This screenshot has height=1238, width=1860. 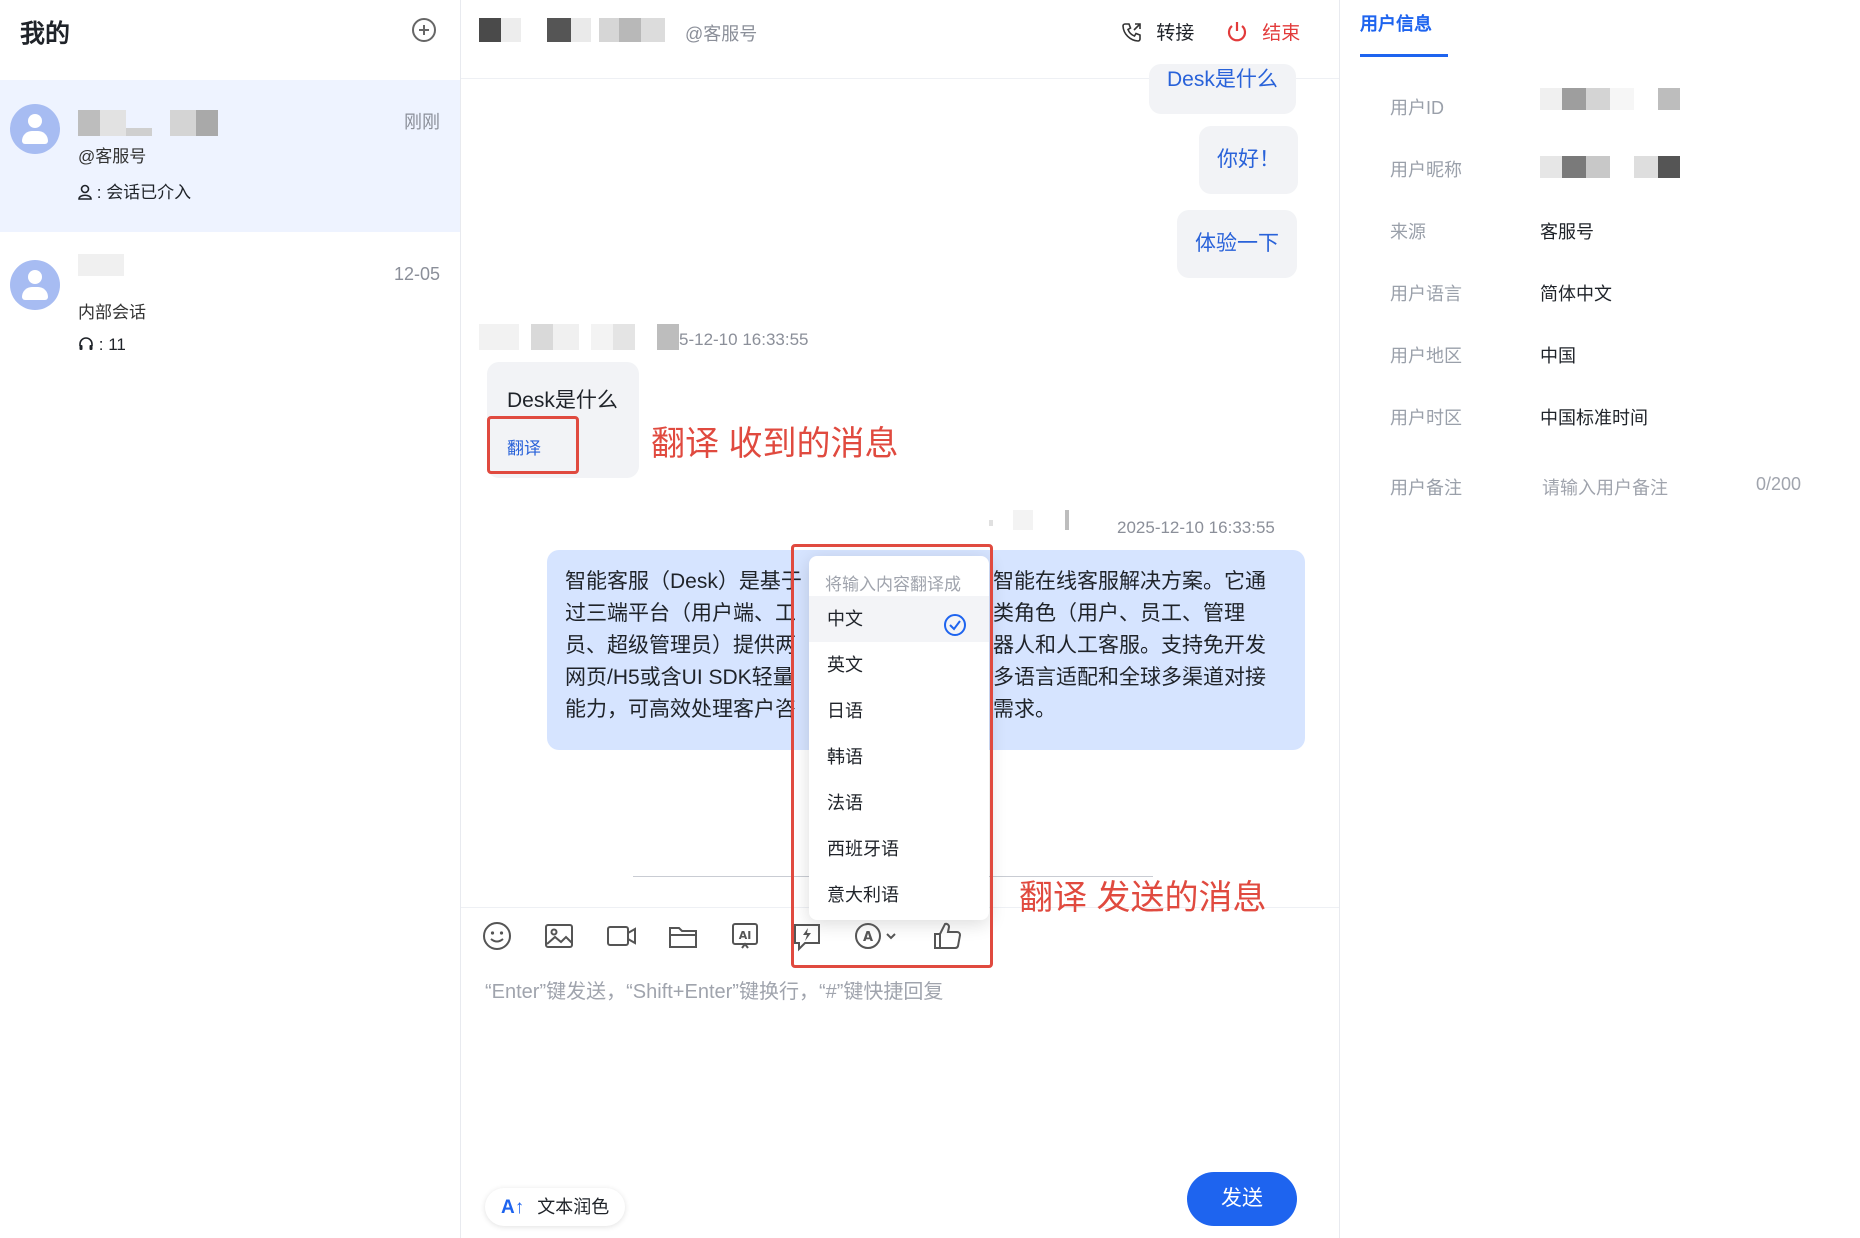 What do you see at coordinates (102, 344) in the screenshot?
I see `conversation-status: : 11` at bounding box center [102, 344].